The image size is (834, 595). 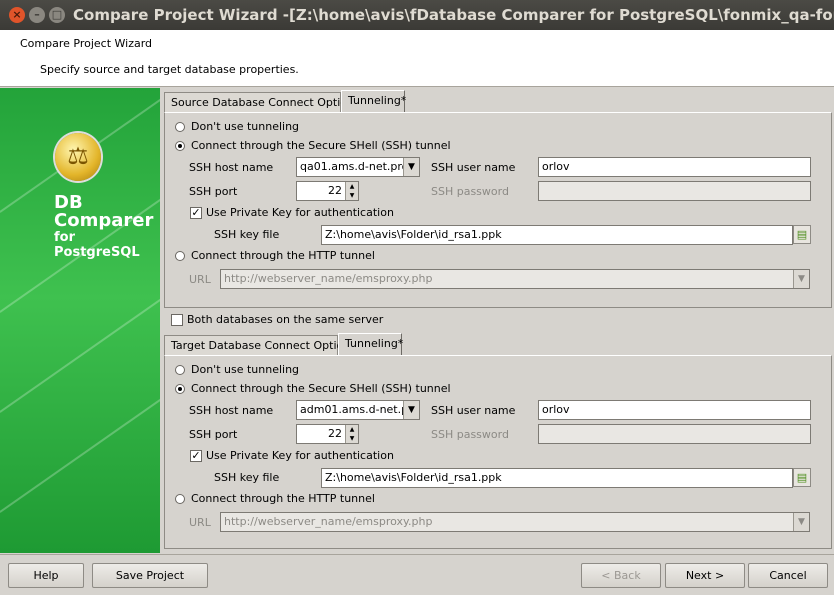 I want to click on source-http-tunnel-radio, so click(x=180, y=256).